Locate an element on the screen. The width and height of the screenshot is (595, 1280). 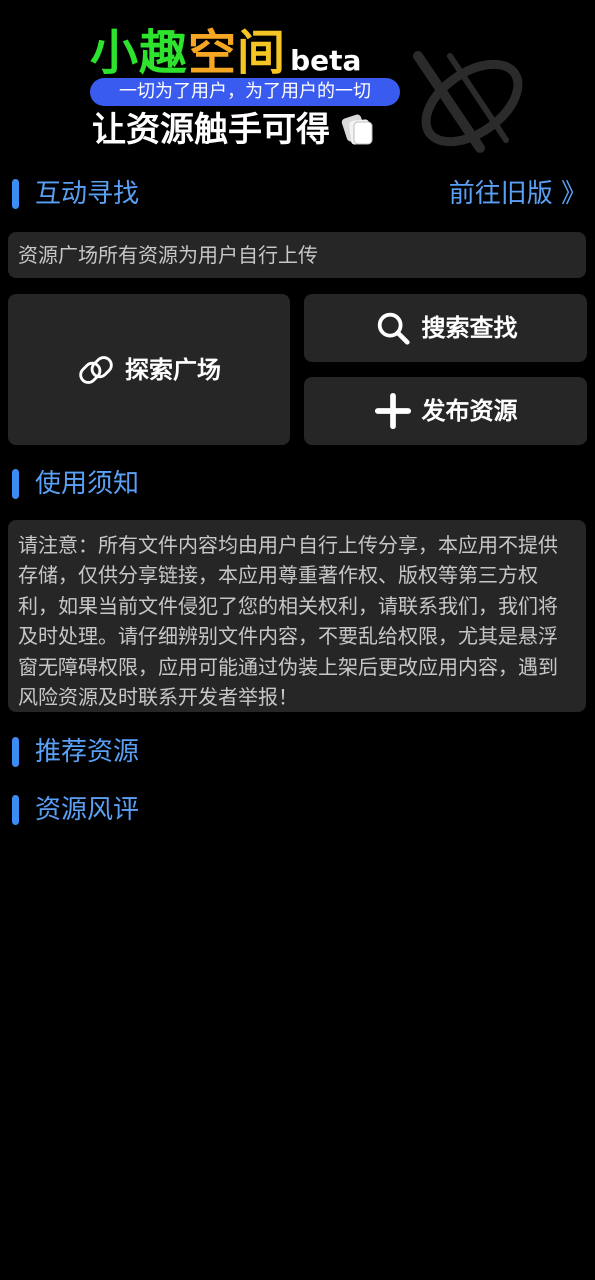
section-reviews-header: 资源风评 is located at coordinates (299, 810).